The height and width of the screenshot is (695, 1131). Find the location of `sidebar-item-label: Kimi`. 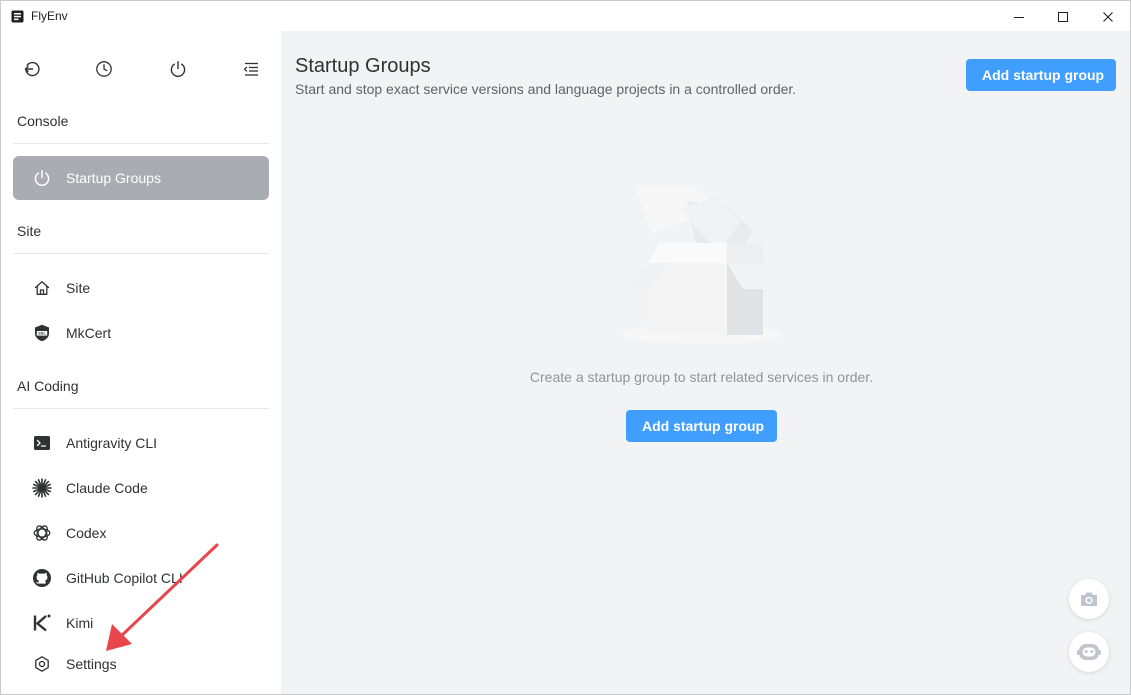

sidebar-item-label: Kimi is located at coordinates (80, 623).